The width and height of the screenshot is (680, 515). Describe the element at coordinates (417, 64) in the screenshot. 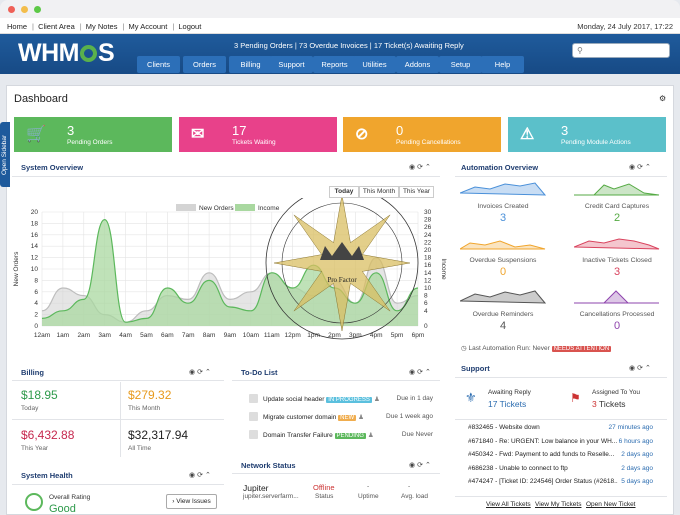

I see `nav-addons: Addons` at that location.